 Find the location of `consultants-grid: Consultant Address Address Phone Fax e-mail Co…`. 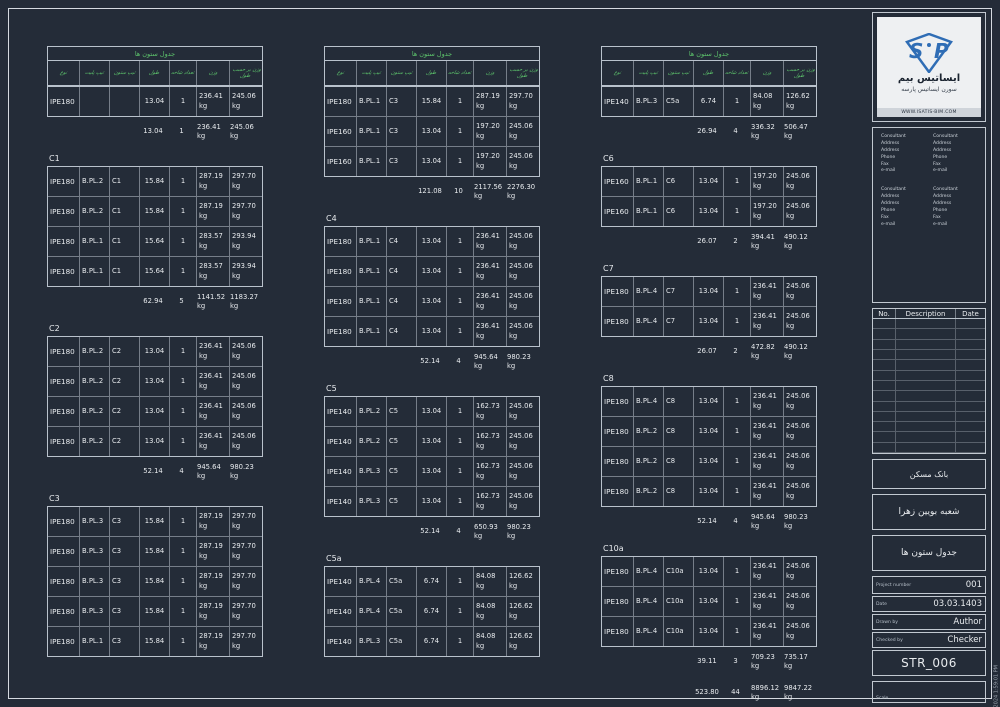

consultants-grid: Consultant Address Address Phone Fax e-mail Co… is located at coordinates (929, 181).